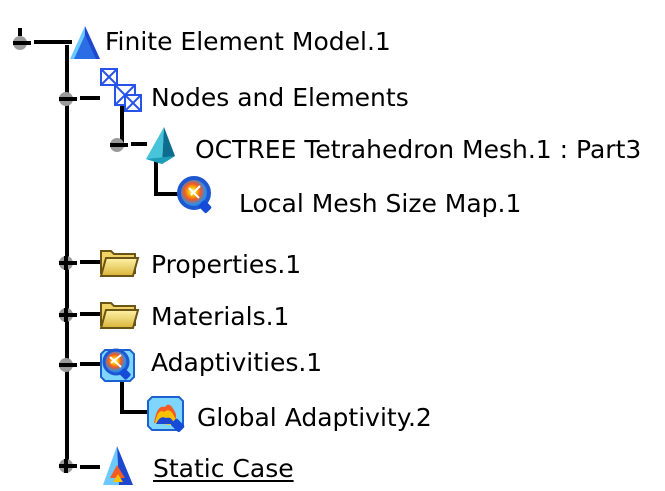  I want to click on tree-node-properties: Properties.1, so click(196, 262).